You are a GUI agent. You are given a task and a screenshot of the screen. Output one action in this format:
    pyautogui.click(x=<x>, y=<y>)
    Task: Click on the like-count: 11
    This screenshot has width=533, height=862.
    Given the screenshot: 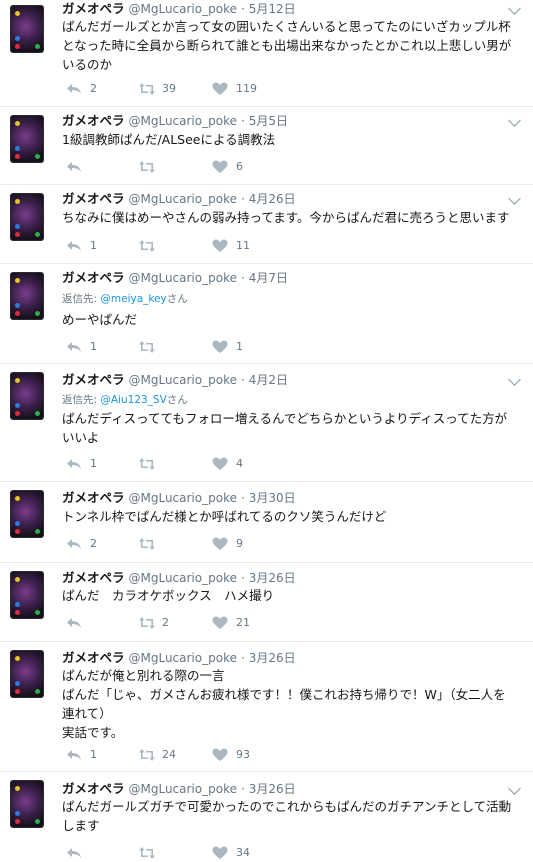 What is the action you would take?
    pyautogui.click(x=243, y=245)
    